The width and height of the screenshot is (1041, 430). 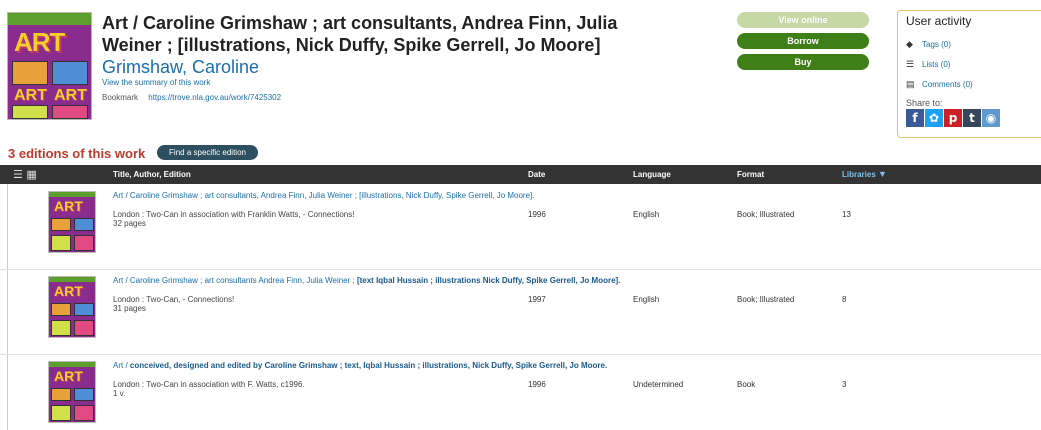 What do you see at coordinates (803, 20) in the screenshot?
I see `view-online-button: View online` at bounding box center [803, 20].